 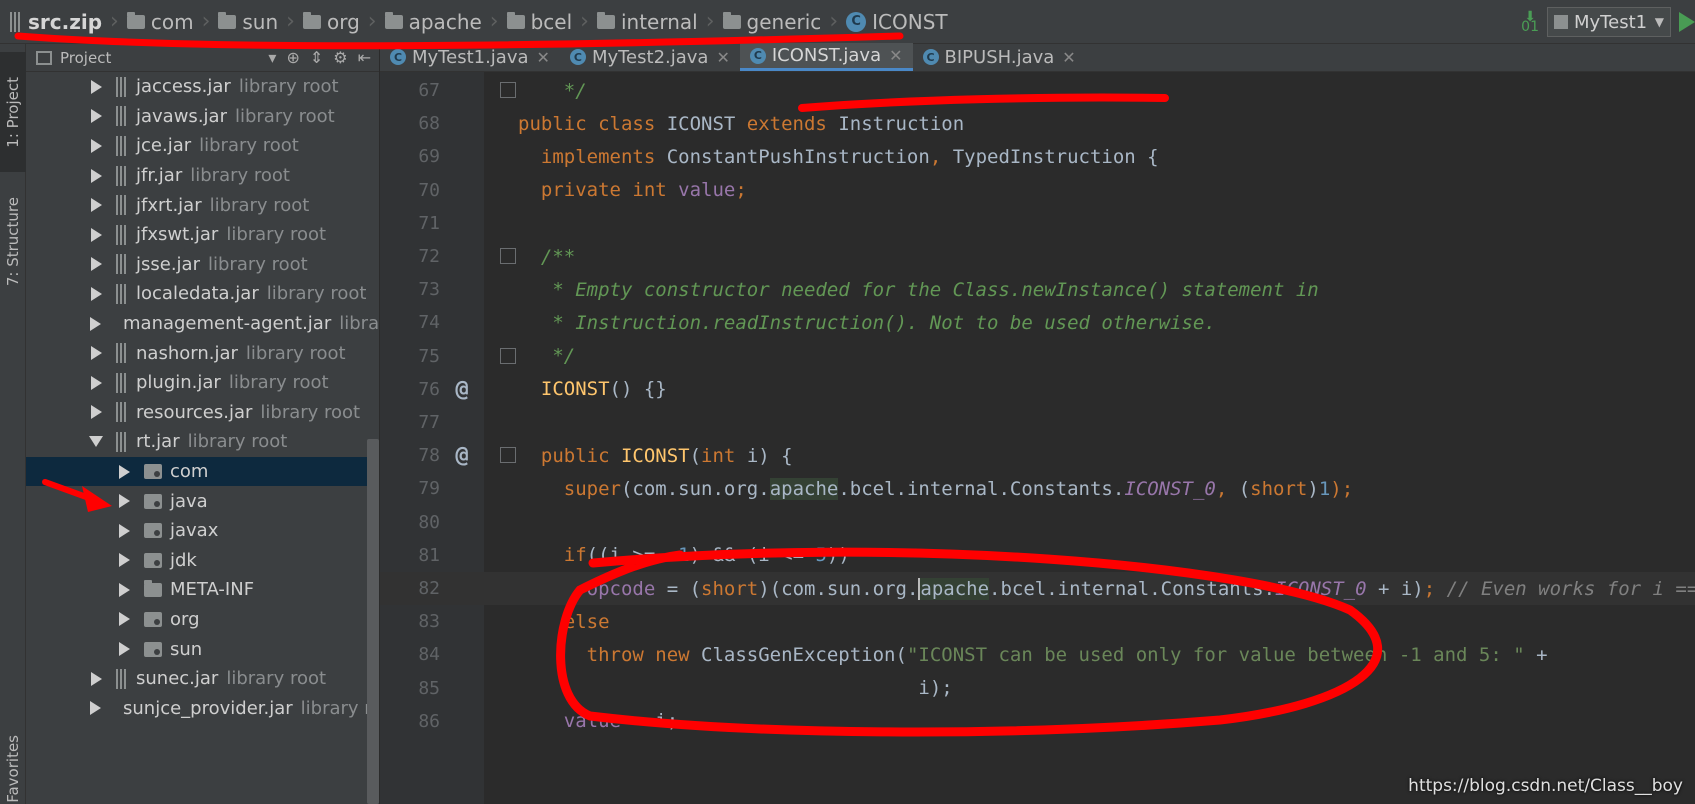 I want to click on run-configuration-select: MyTest1 ▼, so click(x=1609, y=22).